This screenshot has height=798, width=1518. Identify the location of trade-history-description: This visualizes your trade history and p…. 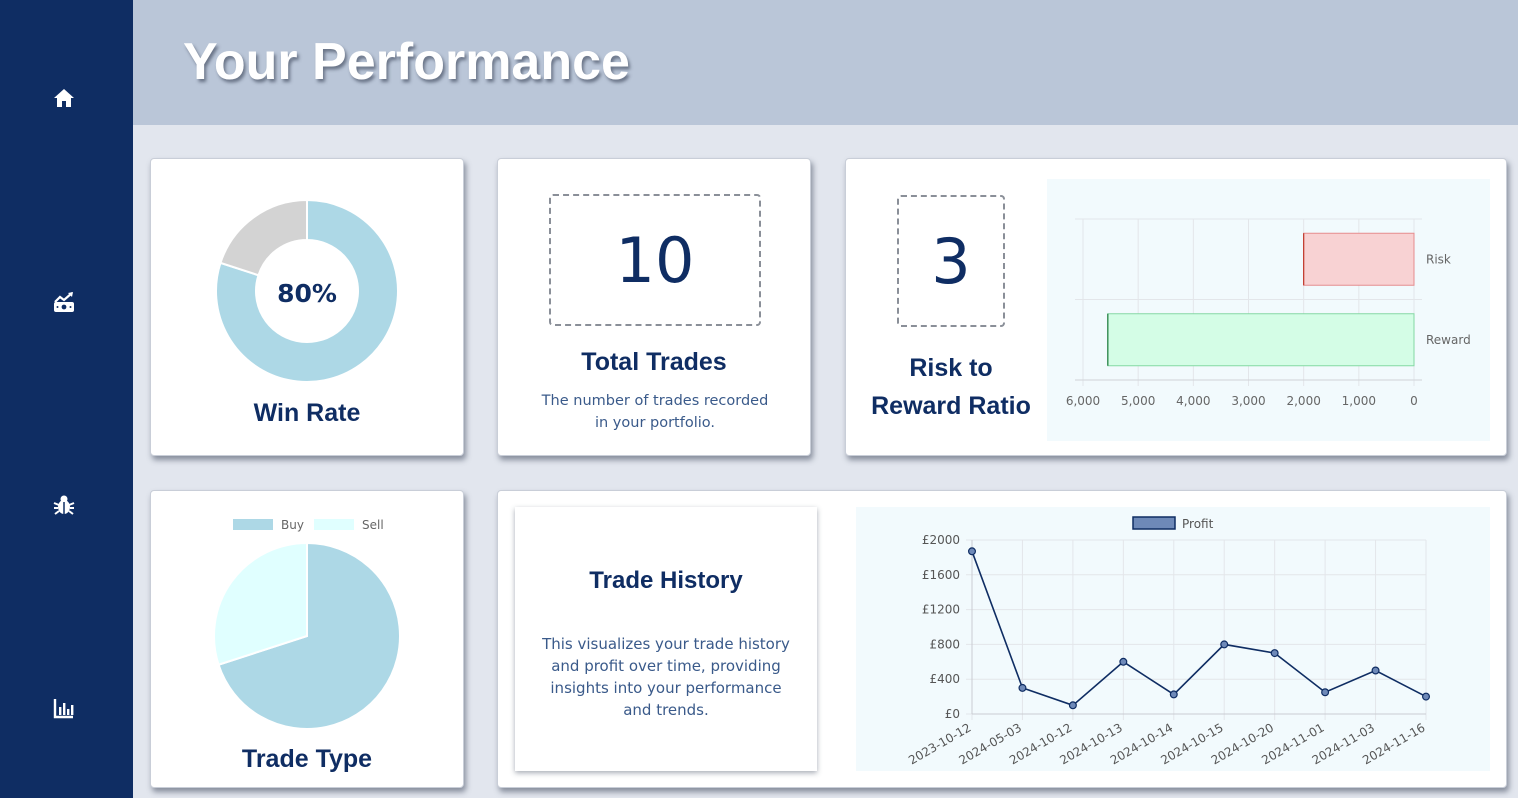
(666, 677).